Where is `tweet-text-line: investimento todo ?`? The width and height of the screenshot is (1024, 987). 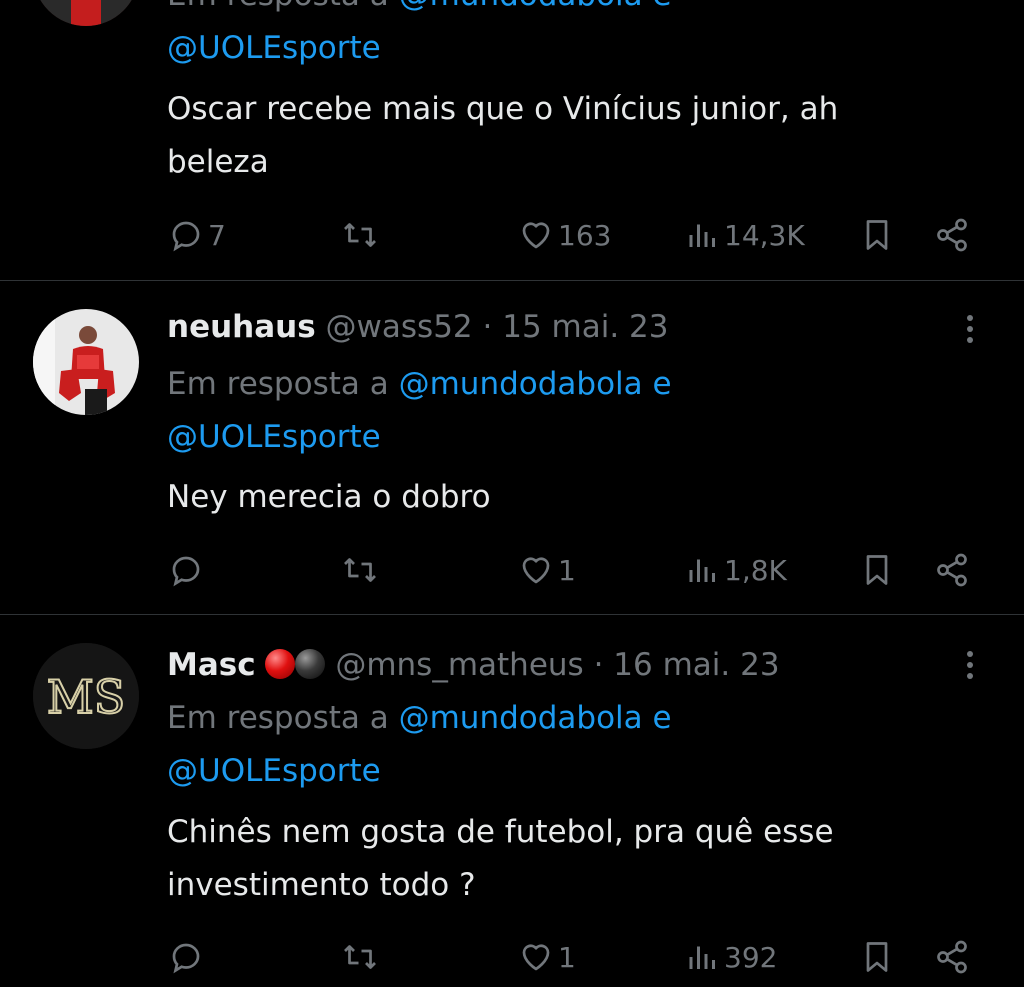
tweet-text-line: investimento todo ? is located at coordinates (321, 885).